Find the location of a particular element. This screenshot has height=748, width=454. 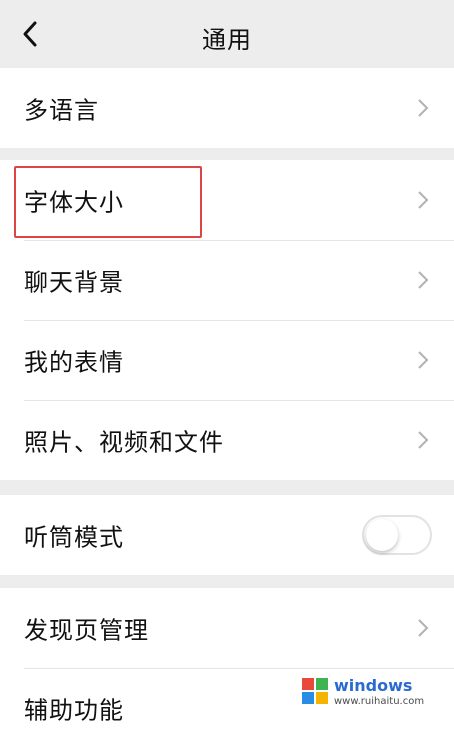

earpiece-mode-toggle is located at coordinates (397, 535).